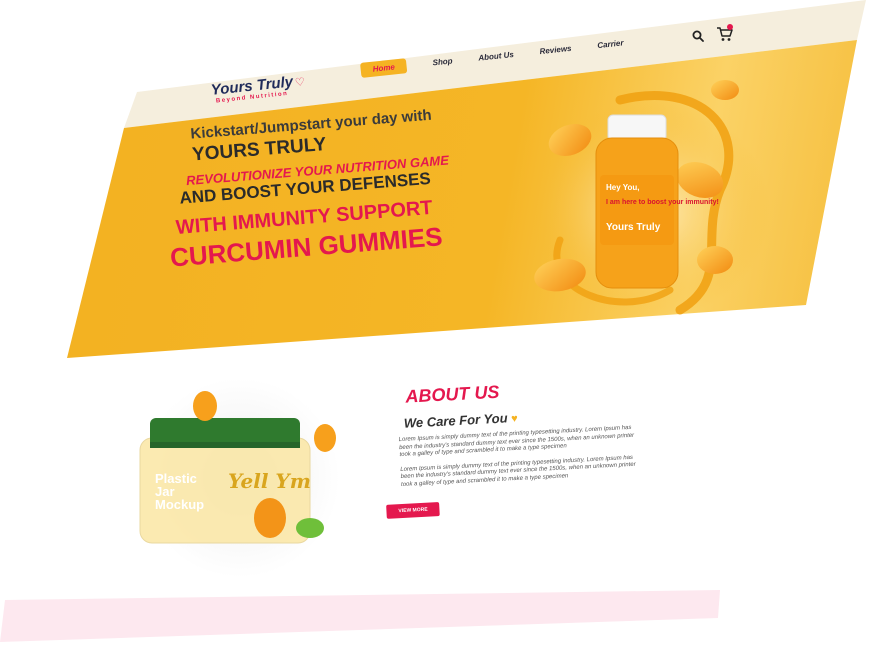 The height and width of the screenshot is (651, 869). I want to click on footer-strip, so click(360, 616).